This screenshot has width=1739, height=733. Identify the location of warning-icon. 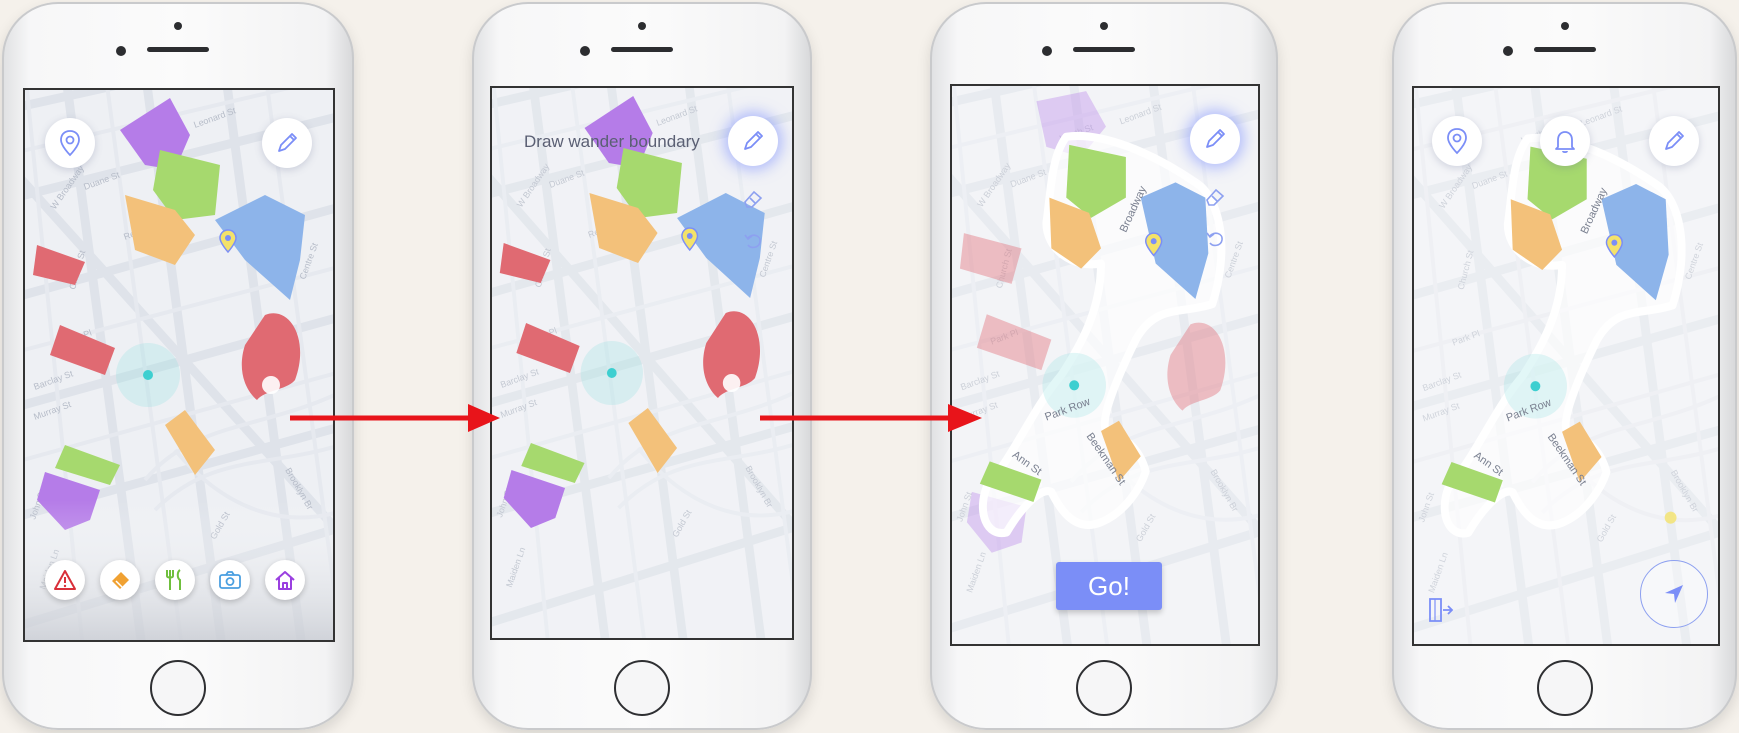
(65, 580).